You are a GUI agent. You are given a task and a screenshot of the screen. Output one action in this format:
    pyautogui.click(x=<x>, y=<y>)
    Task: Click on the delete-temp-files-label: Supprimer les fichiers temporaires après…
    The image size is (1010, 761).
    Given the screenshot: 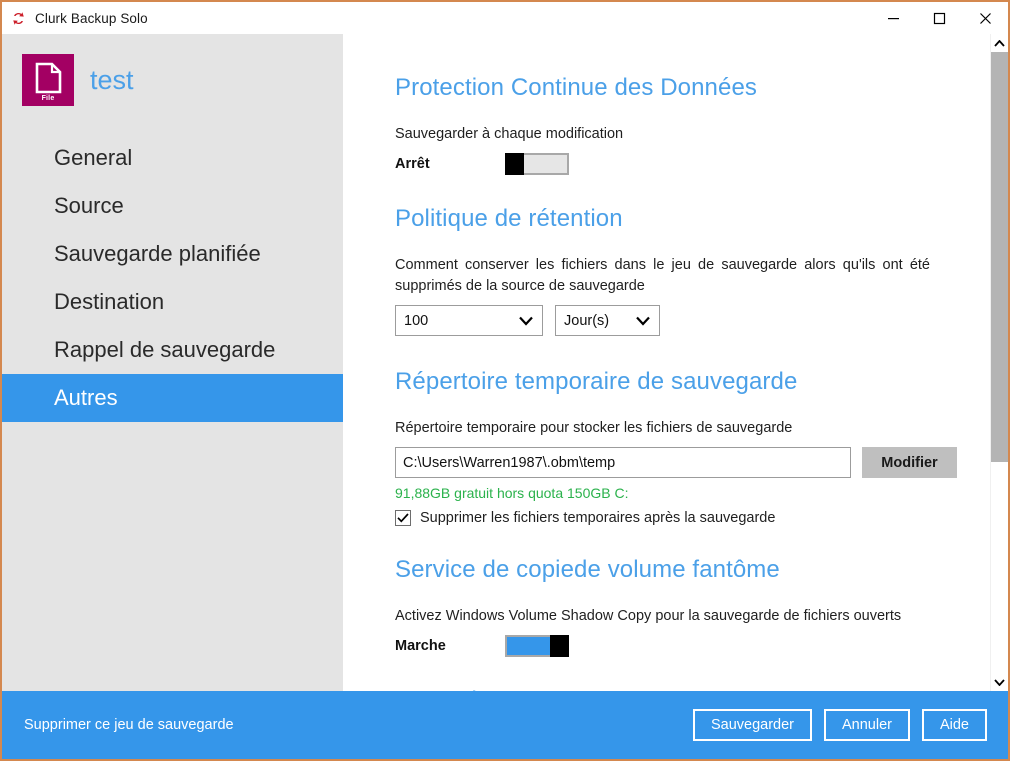 What is the action you would take?
    pyautogui.click(x=598, y=518)
    